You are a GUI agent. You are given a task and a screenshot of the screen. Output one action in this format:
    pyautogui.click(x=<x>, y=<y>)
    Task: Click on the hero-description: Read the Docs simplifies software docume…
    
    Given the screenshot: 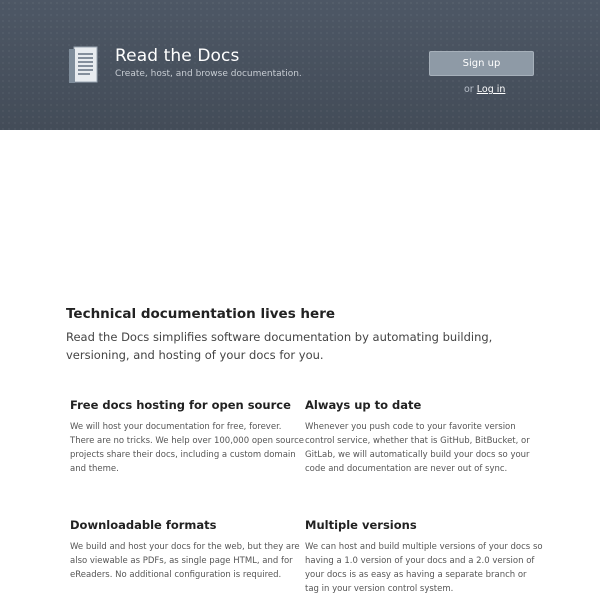 What is the action you would take?
    pyautogui.click(x=279, y=346)
    